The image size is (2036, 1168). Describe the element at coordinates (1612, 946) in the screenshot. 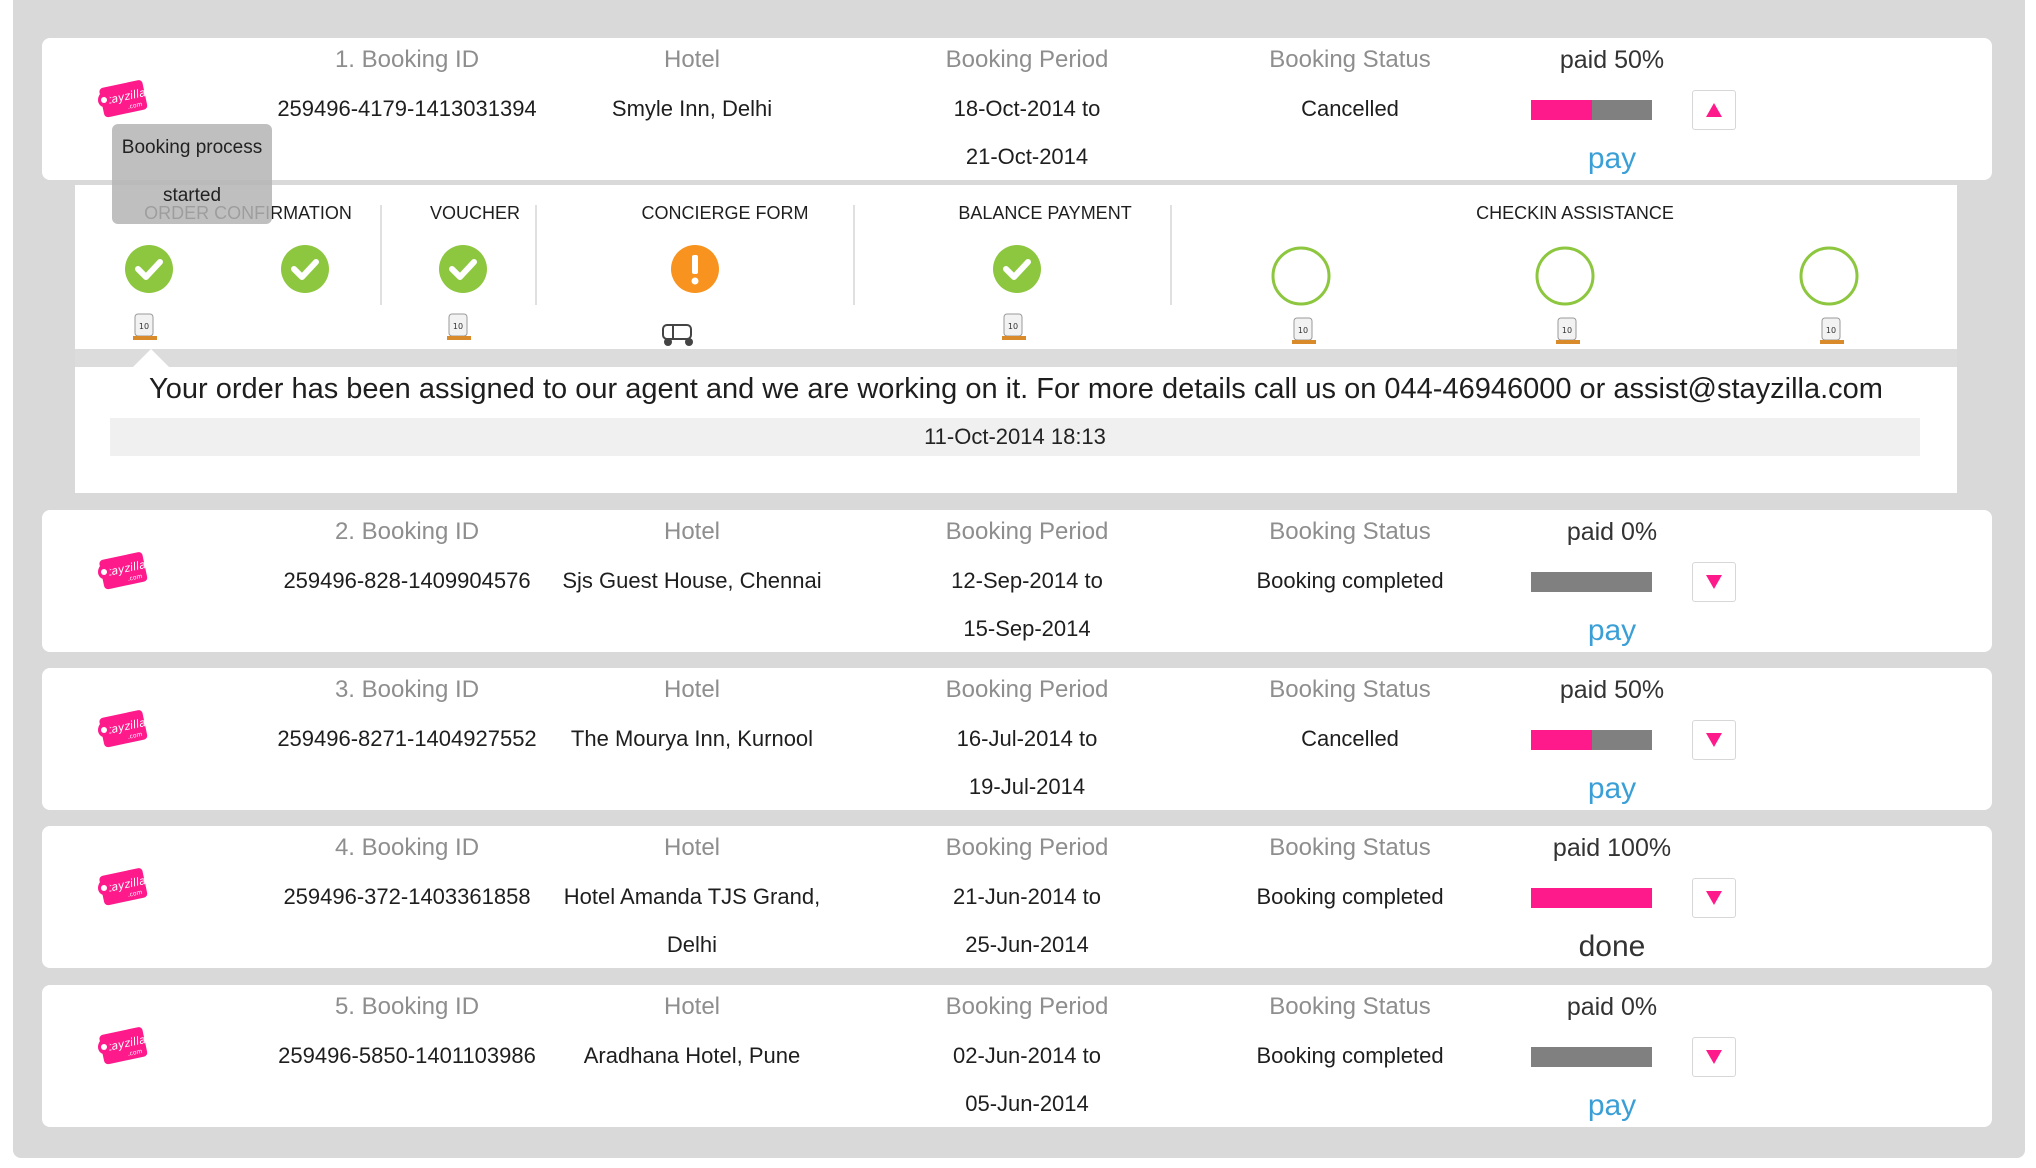

I see `done-label: done` at that location.